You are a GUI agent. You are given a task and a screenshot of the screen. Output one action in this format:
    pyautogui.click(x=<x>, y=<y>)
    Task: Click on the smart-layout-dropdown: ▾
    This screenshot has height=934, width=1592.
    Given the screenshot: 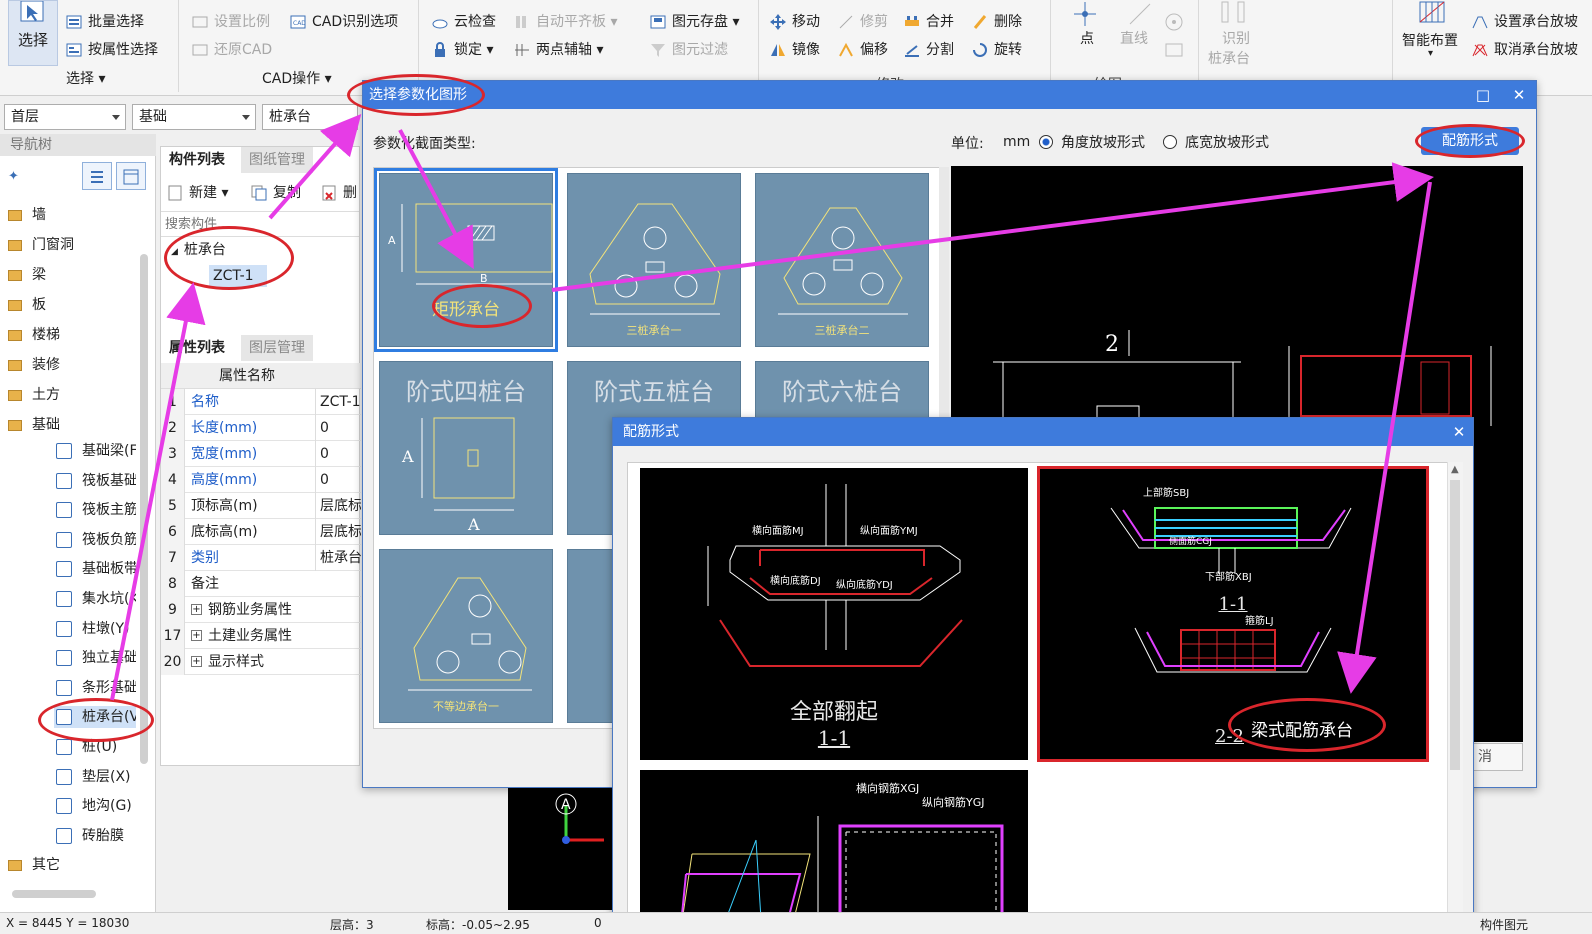 What is the action you would take?
    pyautogui.click(x=1430, y=53)
    